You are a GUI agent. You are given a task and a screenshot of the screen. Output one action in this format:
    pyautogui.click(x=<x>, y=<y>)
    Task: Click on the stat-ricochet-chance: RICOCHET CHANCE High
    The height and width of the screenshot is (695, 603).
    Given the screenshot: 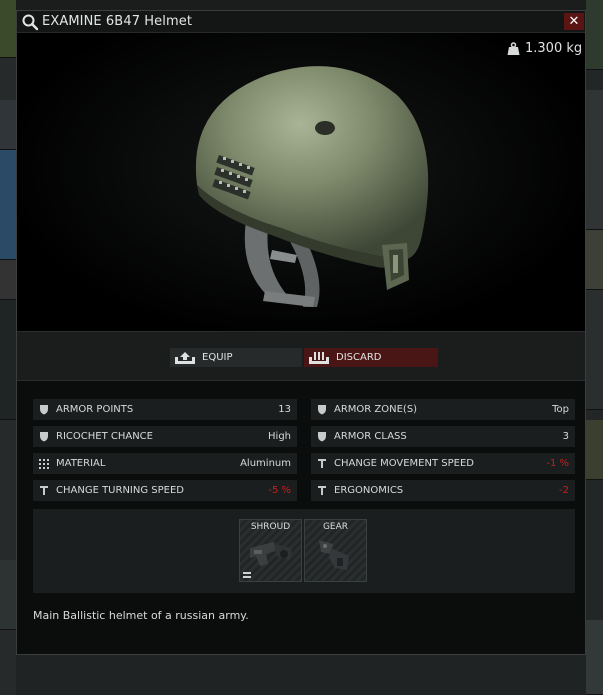 What is the action you would take?
    pyautogui.click(x=165, y=436)
    